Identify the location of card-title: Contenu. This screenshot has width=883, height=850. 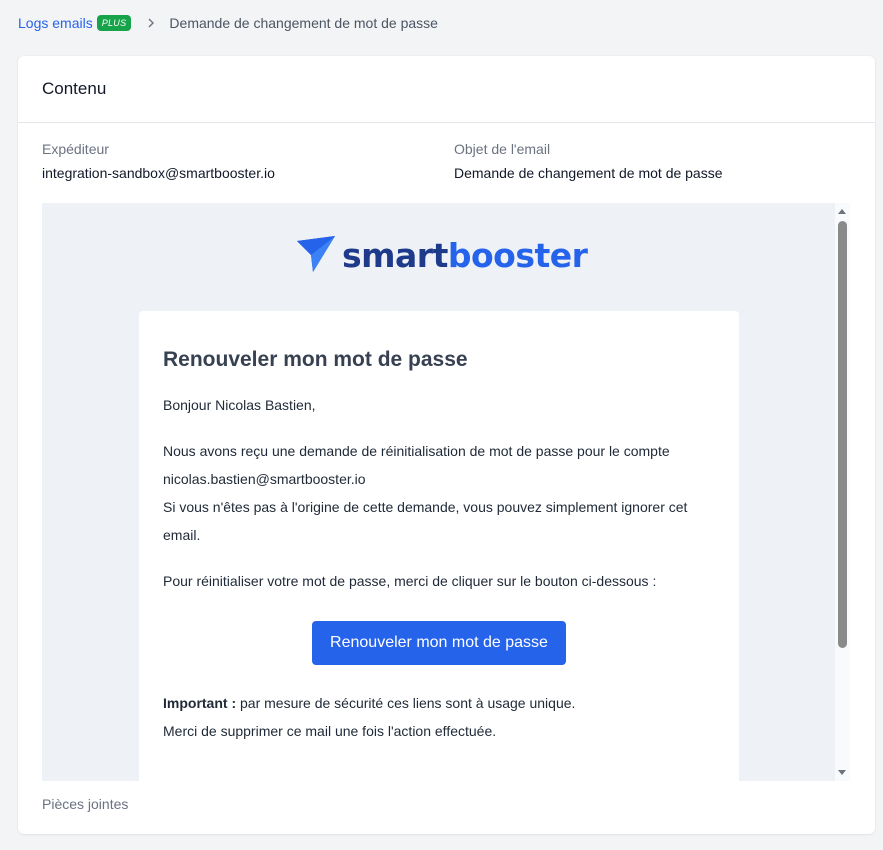
(446, 89).